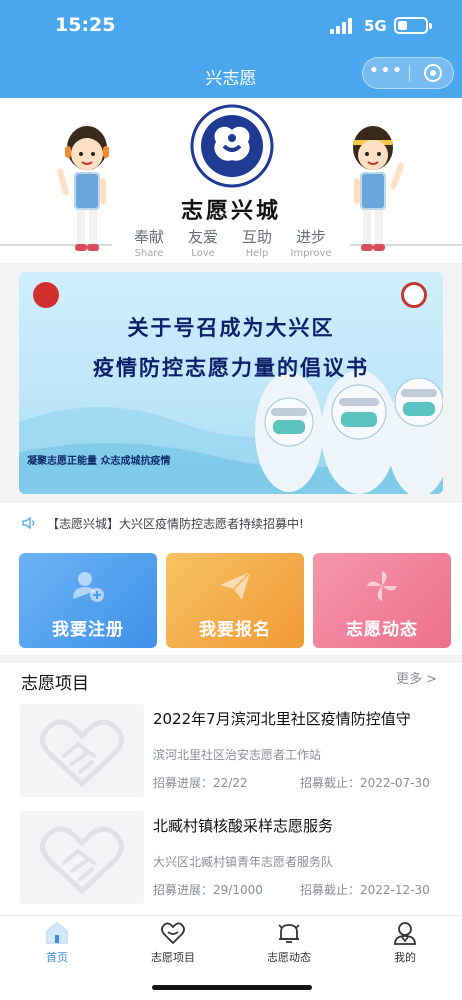 Image resolution: width=462 pixels, height=1000 pixels. Describe the element at coordinates (88, 630) in the screenshot. I see `register-label: 我要注册` at that location.